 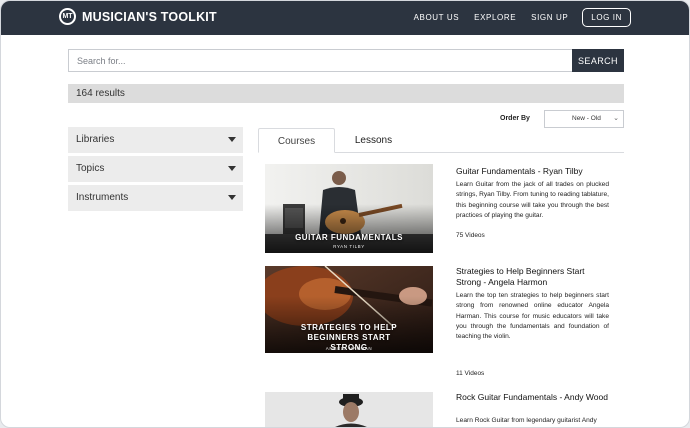 What do you see at coordinates (532, 397) in the screenshot?
I see `course-title: Rock Guitar Fundamentals - Andy Wood` at bounding box center [532, 397].